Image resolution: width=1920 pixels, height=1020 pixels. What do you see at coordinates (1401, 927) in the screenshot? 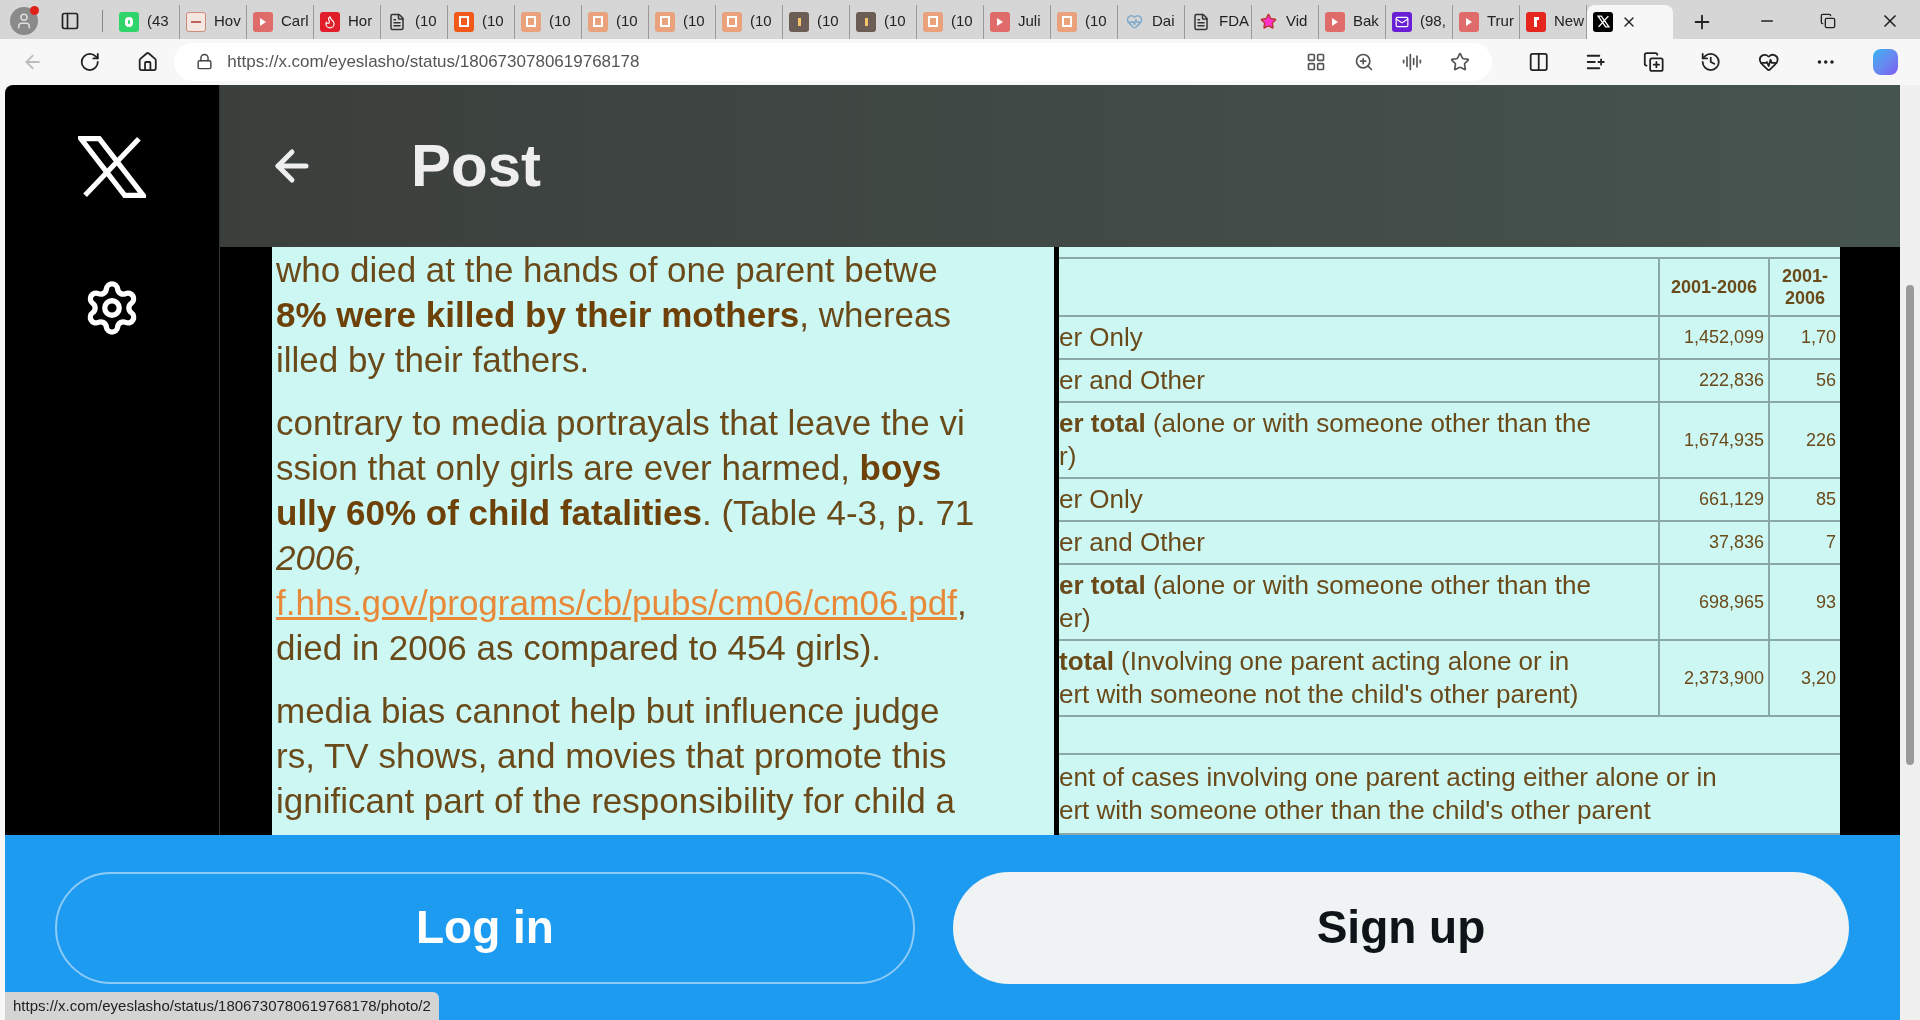
I see `signup-button: Sign up` at bounding box center [1401, 927].